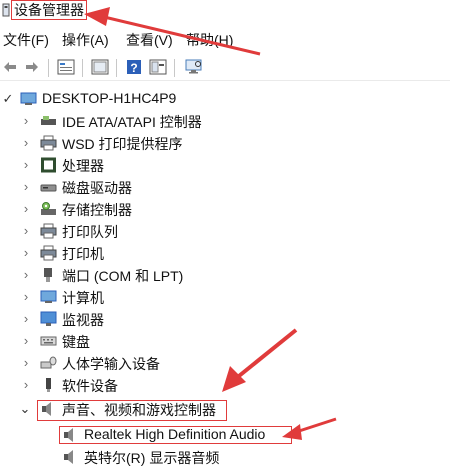 The height and width of the screenshot is (475, 450). I want to click on port-icon, so click(48, 275).